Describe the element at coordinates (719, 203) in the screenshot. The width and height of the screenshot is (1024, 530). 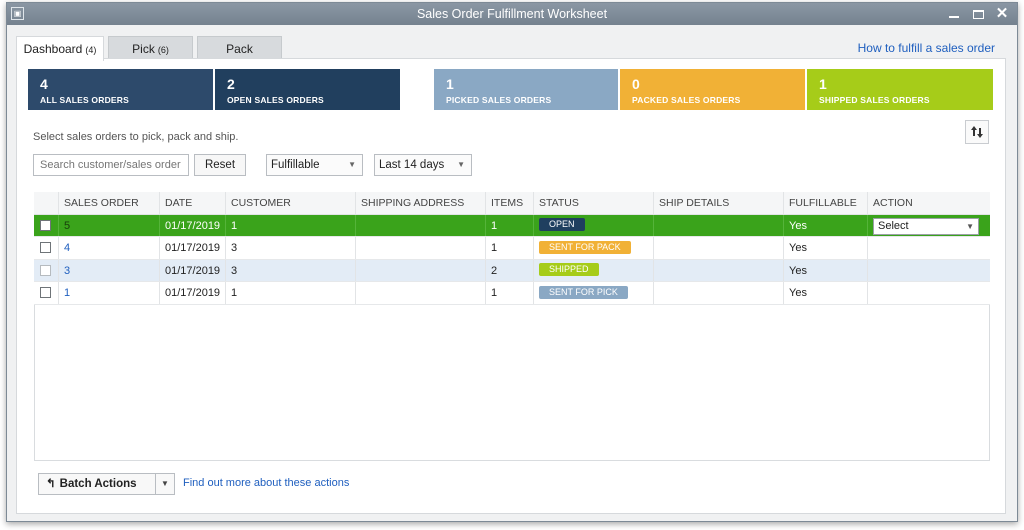
I see `header-ship-details: SHIP DETAILS` at that location.